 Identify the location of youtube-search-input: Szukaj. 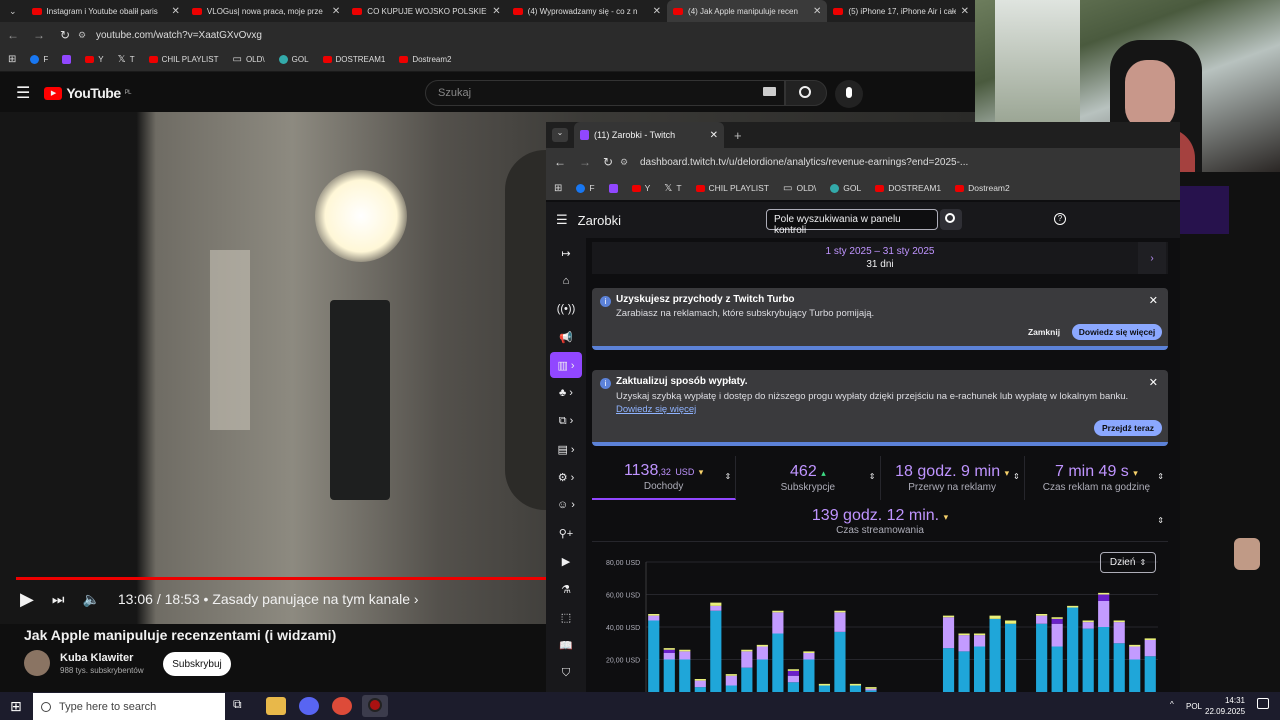
(605, 93).